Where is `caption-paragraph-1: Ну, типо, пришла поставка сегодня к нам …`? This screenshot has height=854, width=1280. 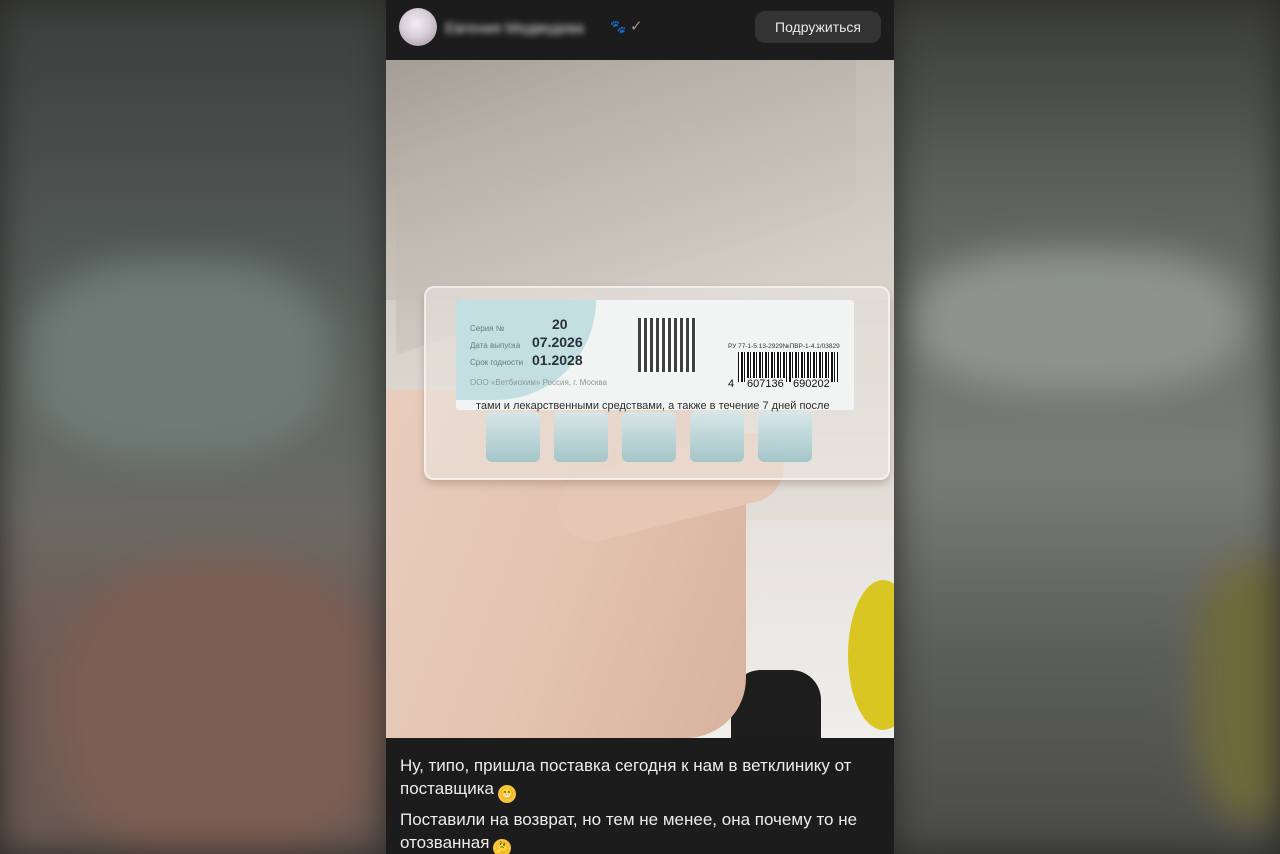
caption-paragraph-1: Ну, типо, пришла поставка сегодня к нам … is located at coordinates (640, 778).